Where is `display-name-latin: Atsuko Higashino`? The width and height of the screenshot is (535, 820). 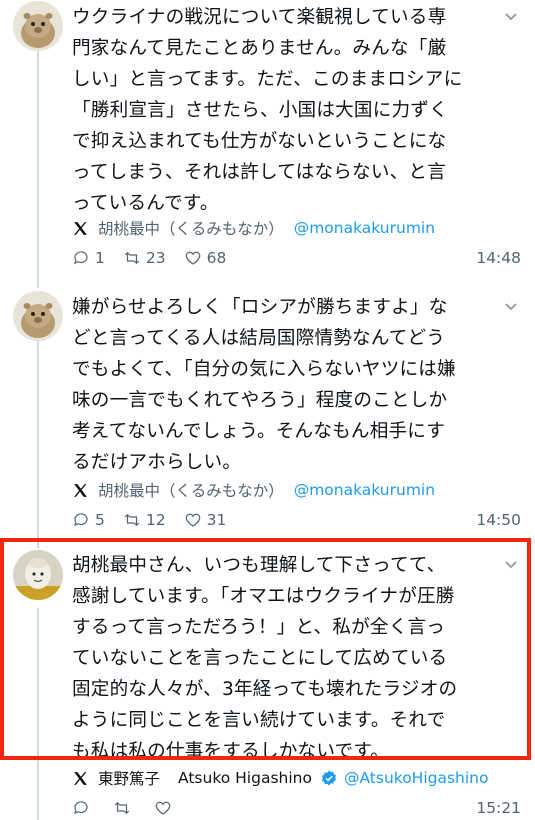
display-name-latin: Atsuko Higashino is located at coordinates (245, 778).